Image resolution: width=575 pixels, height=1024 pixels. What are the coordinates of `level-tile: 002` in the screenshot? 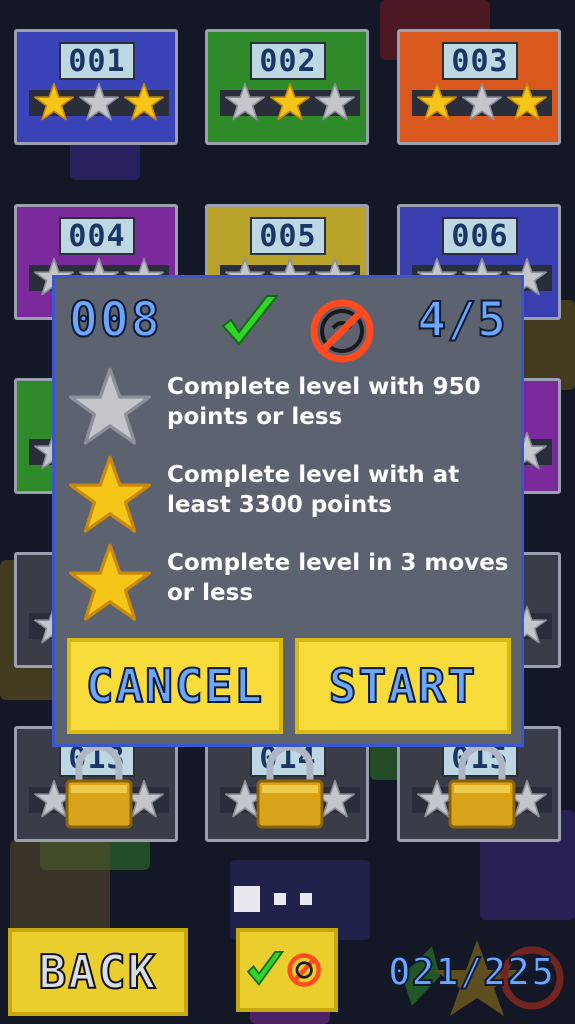 It's located at (287, 87).